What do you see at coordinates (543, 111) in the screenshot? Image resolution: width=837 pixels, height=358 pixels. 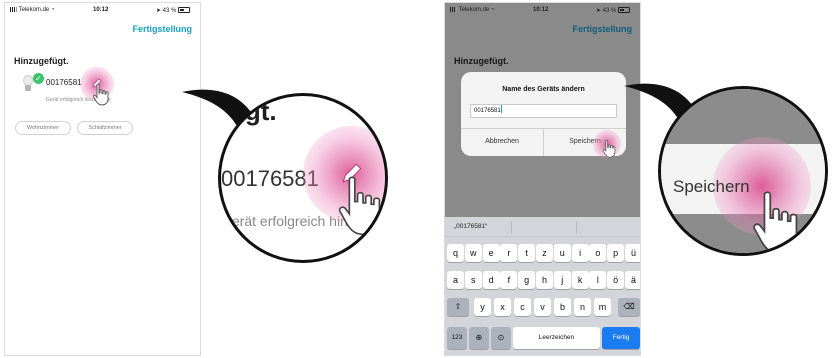 I see `device-name-input: 00176581` at bounding box center [543, 111].